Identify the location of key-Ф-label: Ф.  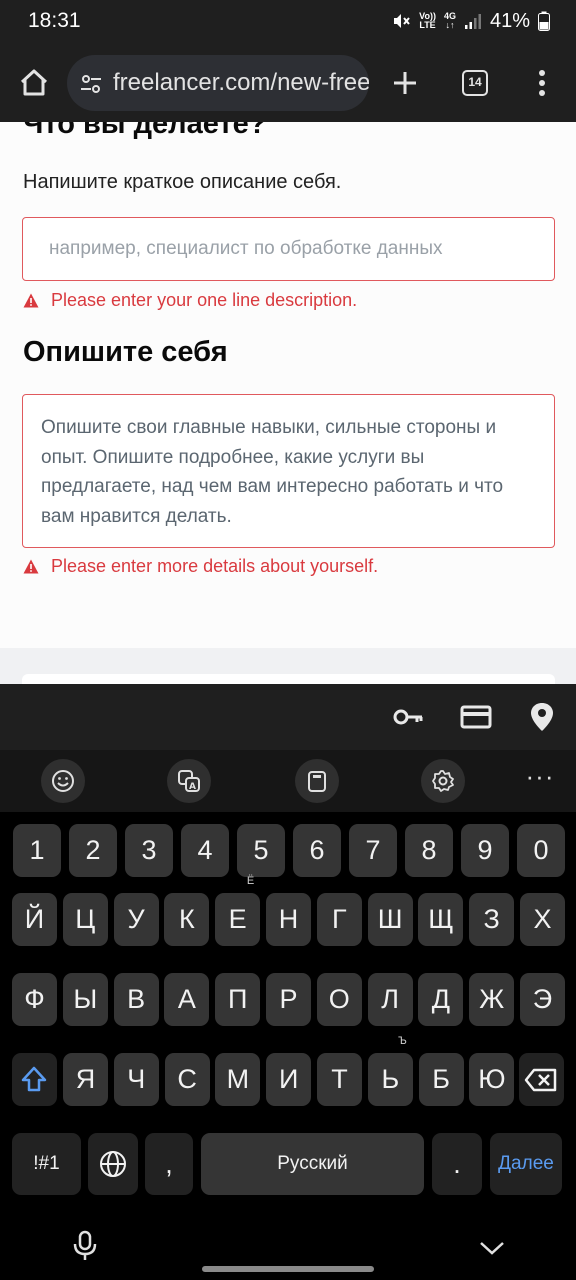
(34, 999).